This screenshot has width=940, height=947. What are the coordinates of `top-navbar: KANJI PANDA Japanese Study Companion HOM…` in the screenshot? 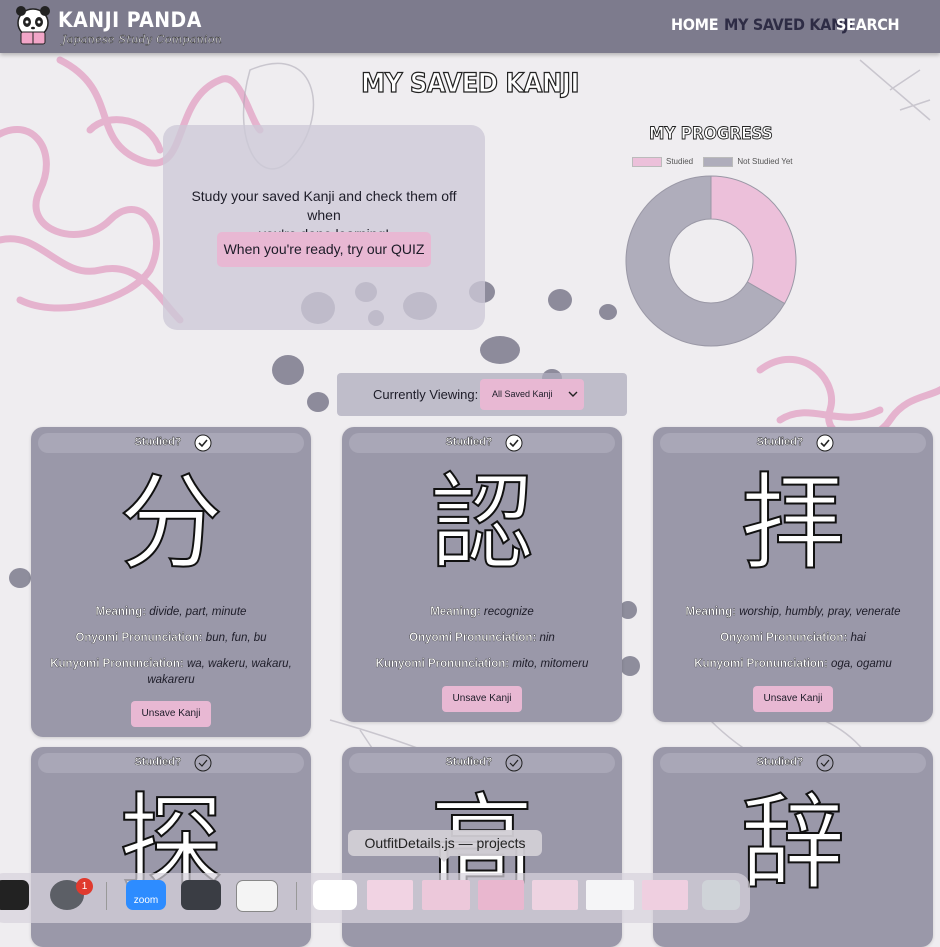 It's located at (470, 26).